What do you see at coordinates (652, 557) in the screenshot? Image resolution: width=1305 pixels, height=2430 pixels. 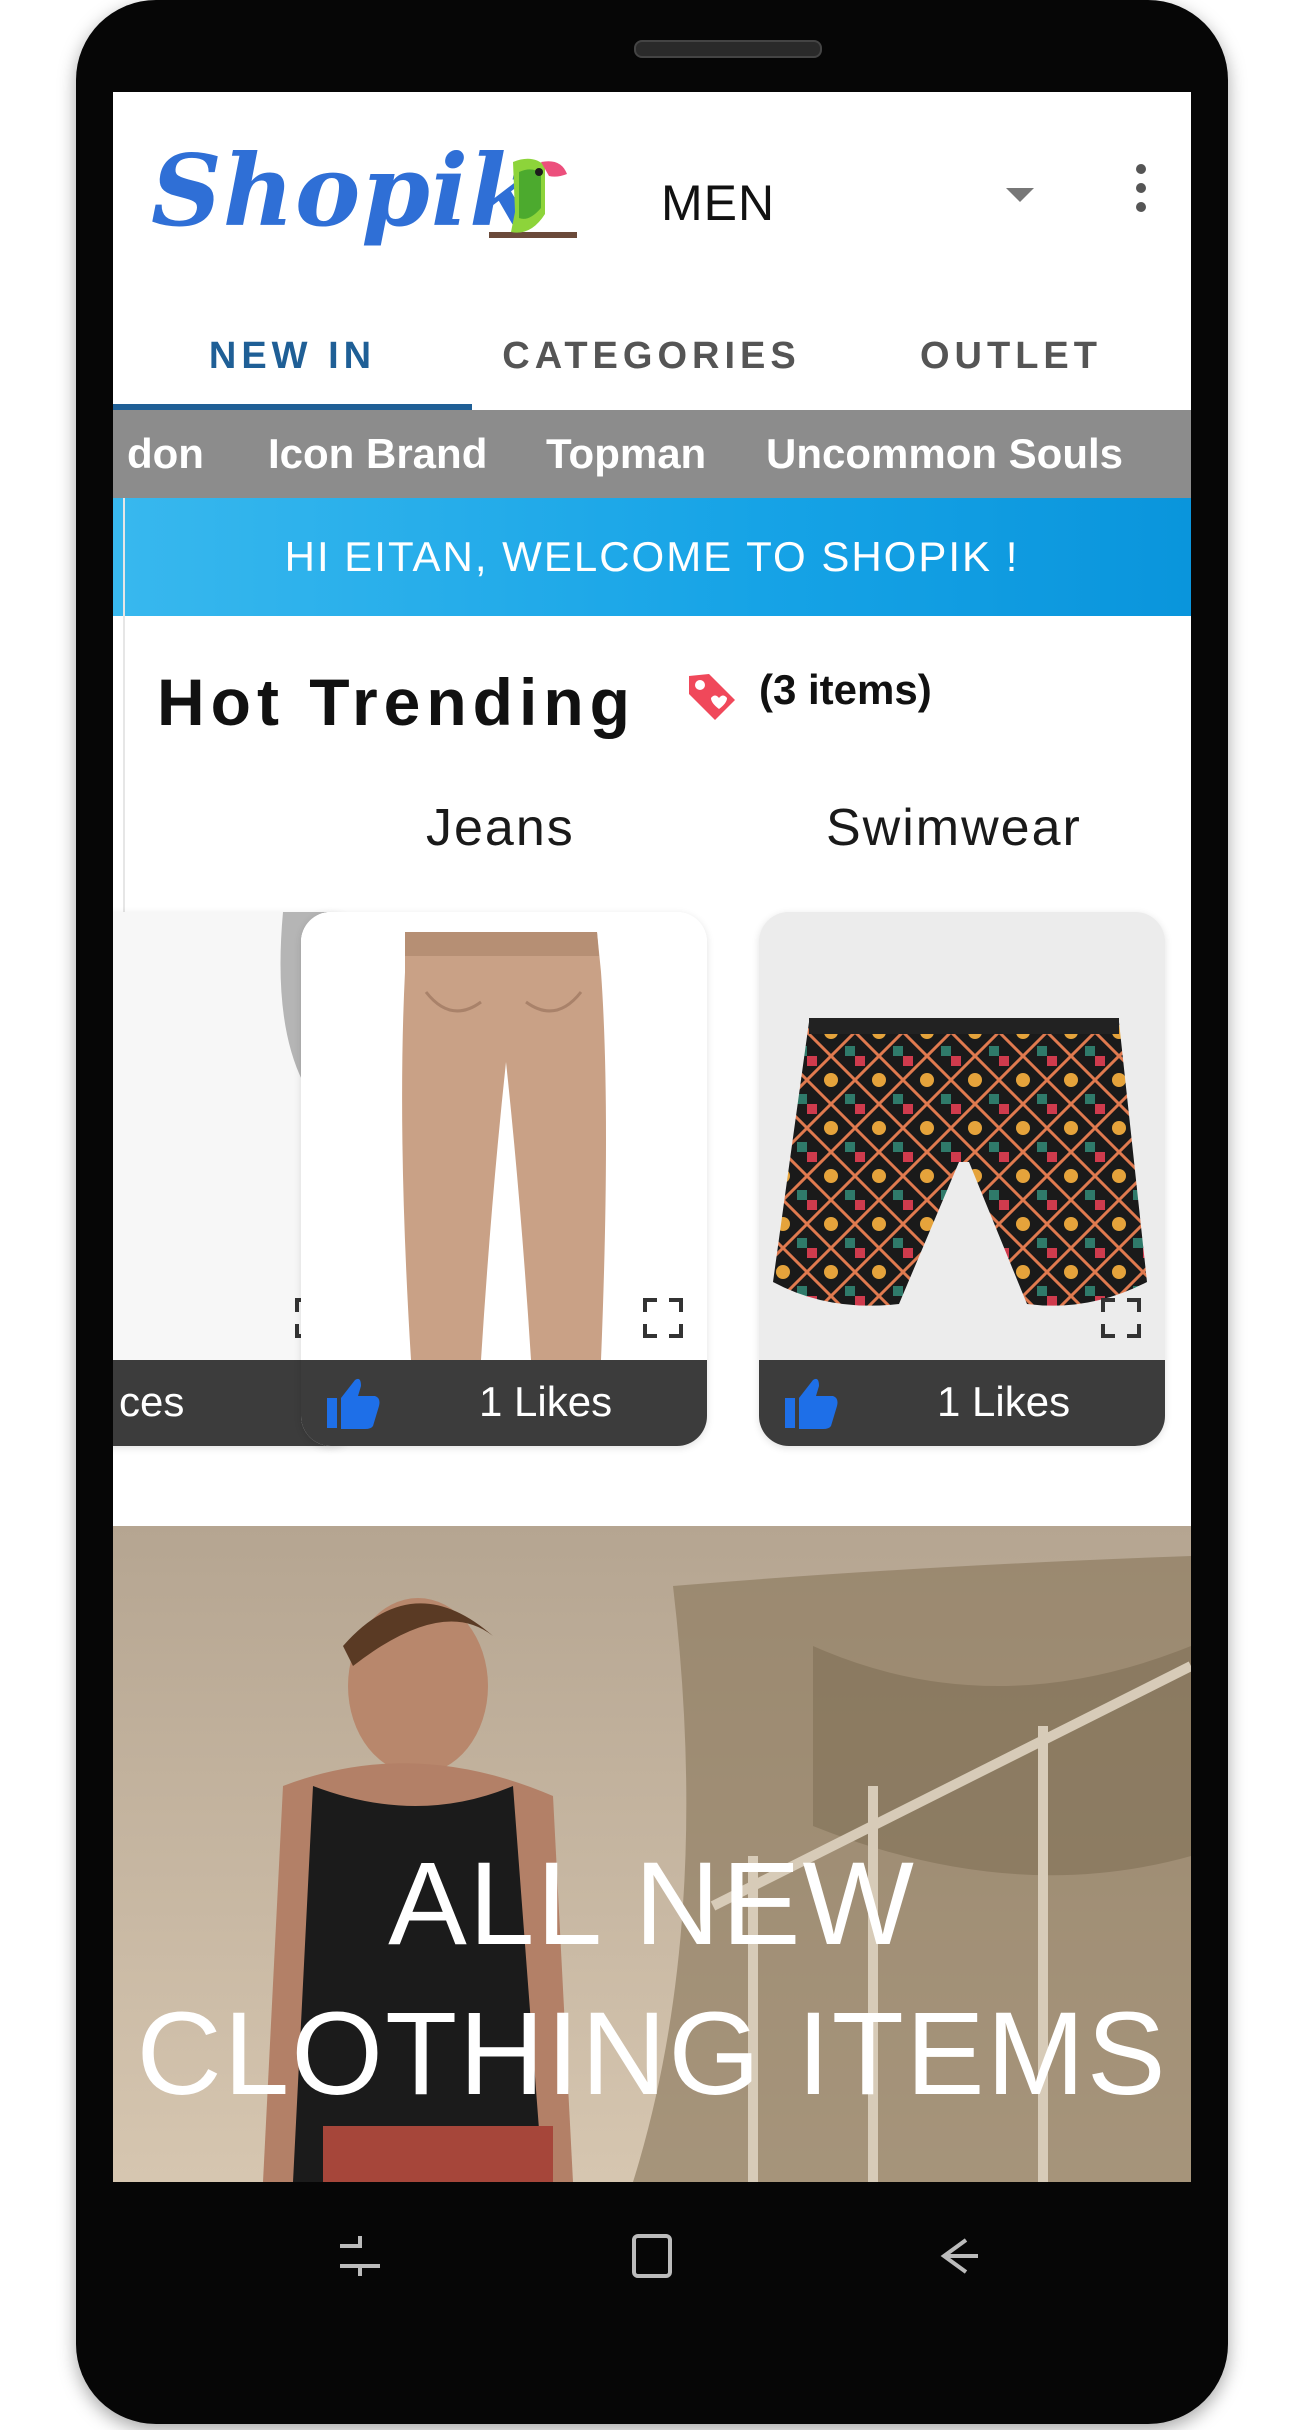 I see `welcome-banner: HI EITAN, WELCOME TO SHOPIK !` at bounding box center [652, 557].